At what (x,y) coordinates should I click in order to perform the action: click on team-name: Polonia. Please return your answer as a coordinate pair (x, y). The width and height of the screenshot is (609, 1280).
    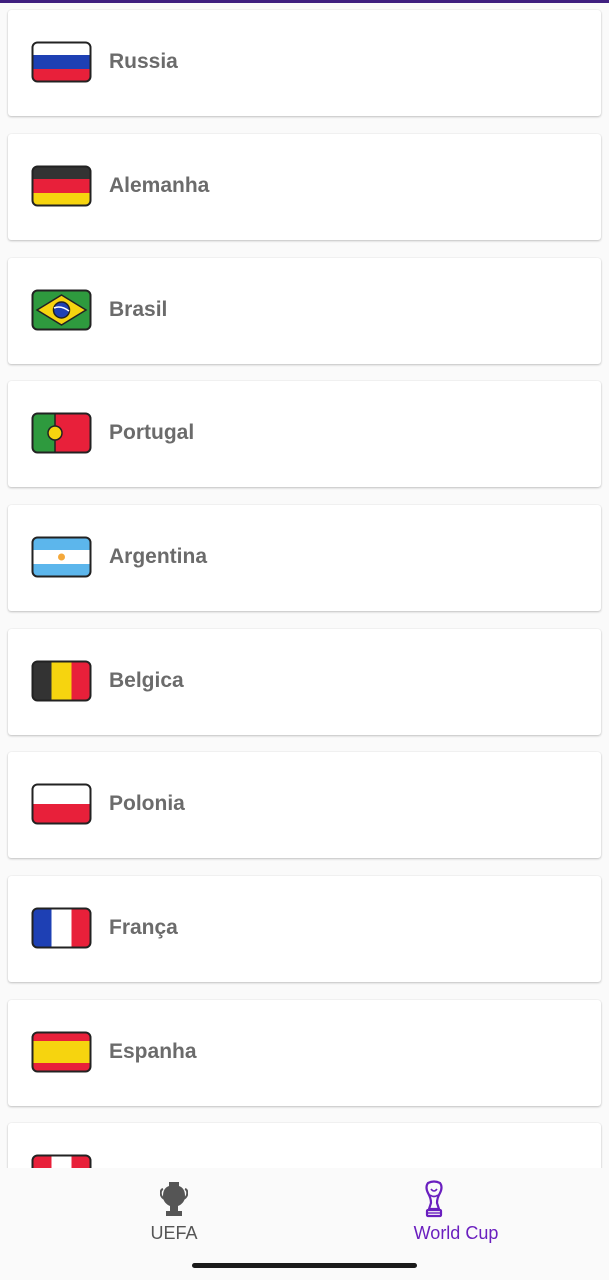
    Looking at the image, I should click on (147, 803).